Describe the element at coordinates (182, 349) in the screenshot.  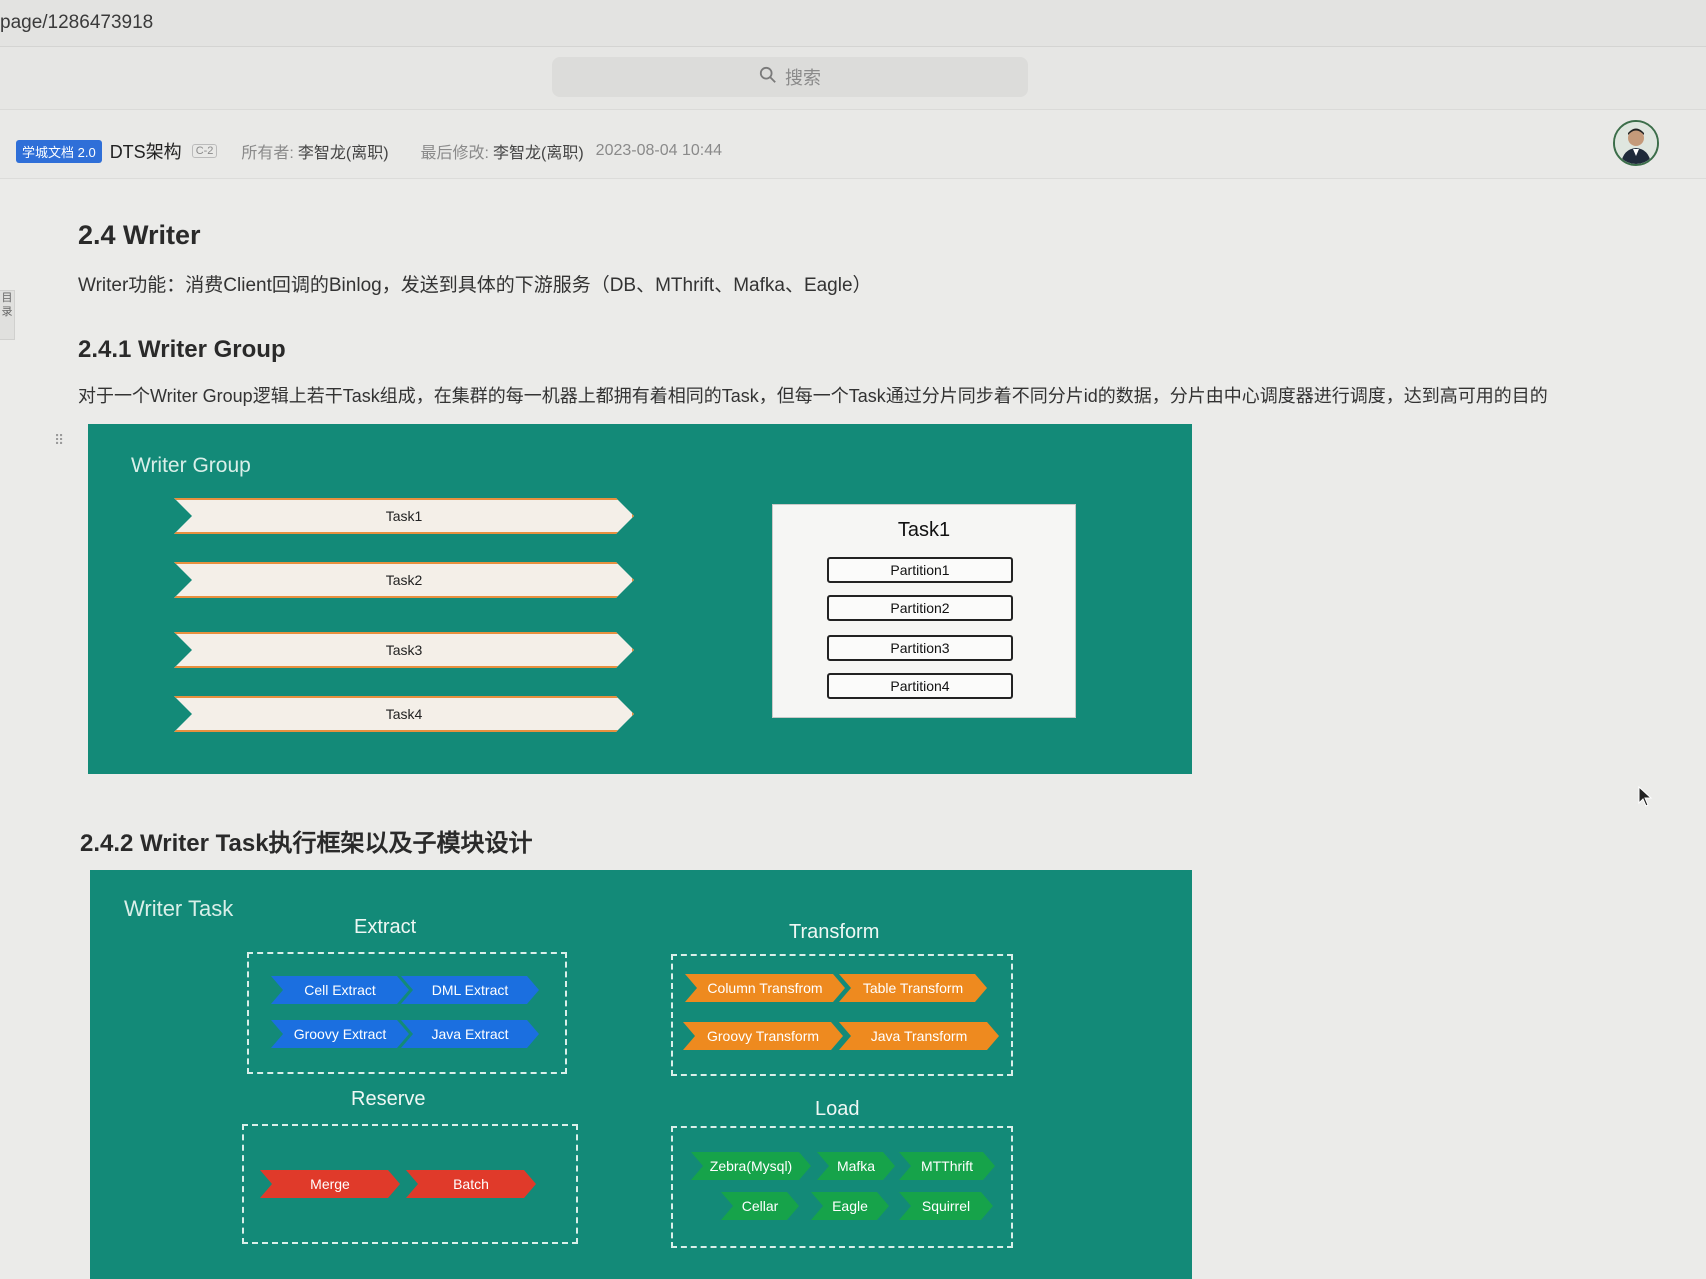
I see `heading-writer-group: 2.4.1 Writer Group` at that location.